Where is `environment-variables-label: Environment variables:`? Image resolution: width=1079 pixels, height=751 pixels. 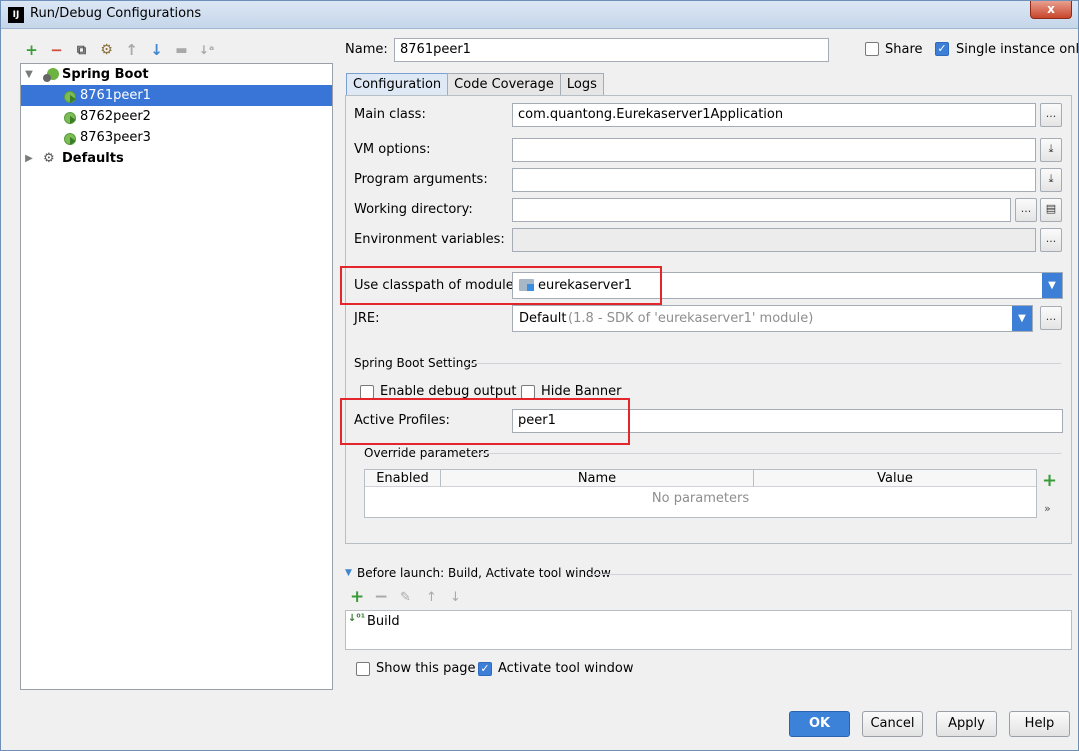 environment-variables-label: Environment variables: is located at coordinates (429, 239).